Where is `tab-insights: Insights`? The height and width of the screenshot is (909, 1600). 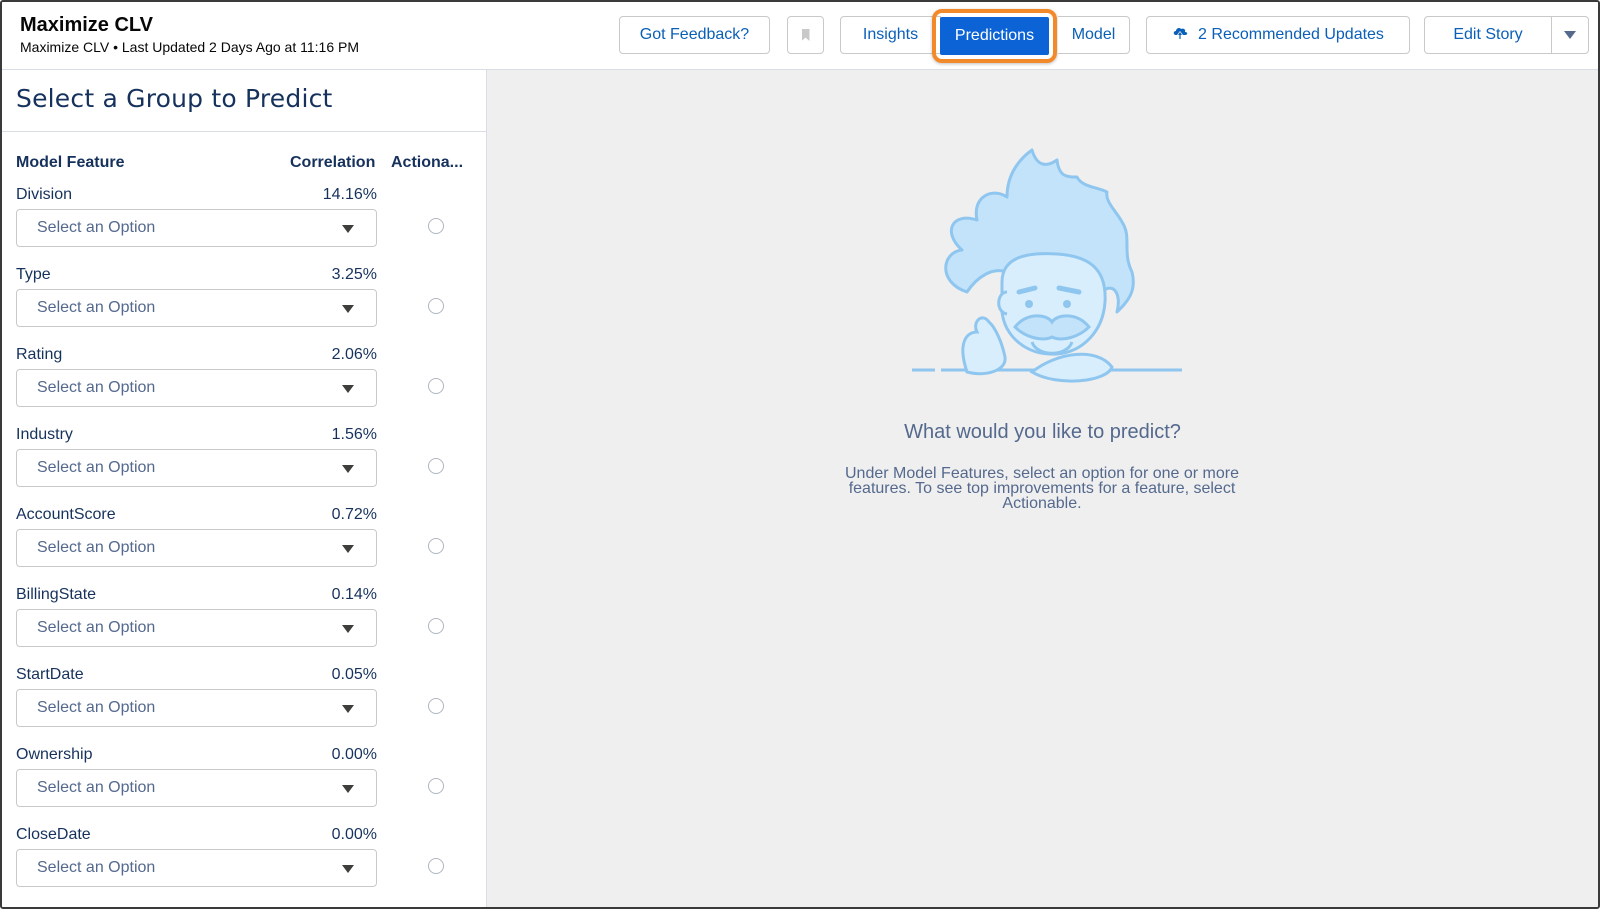
tab-insights: Insights is located at coordinates (890, 35).